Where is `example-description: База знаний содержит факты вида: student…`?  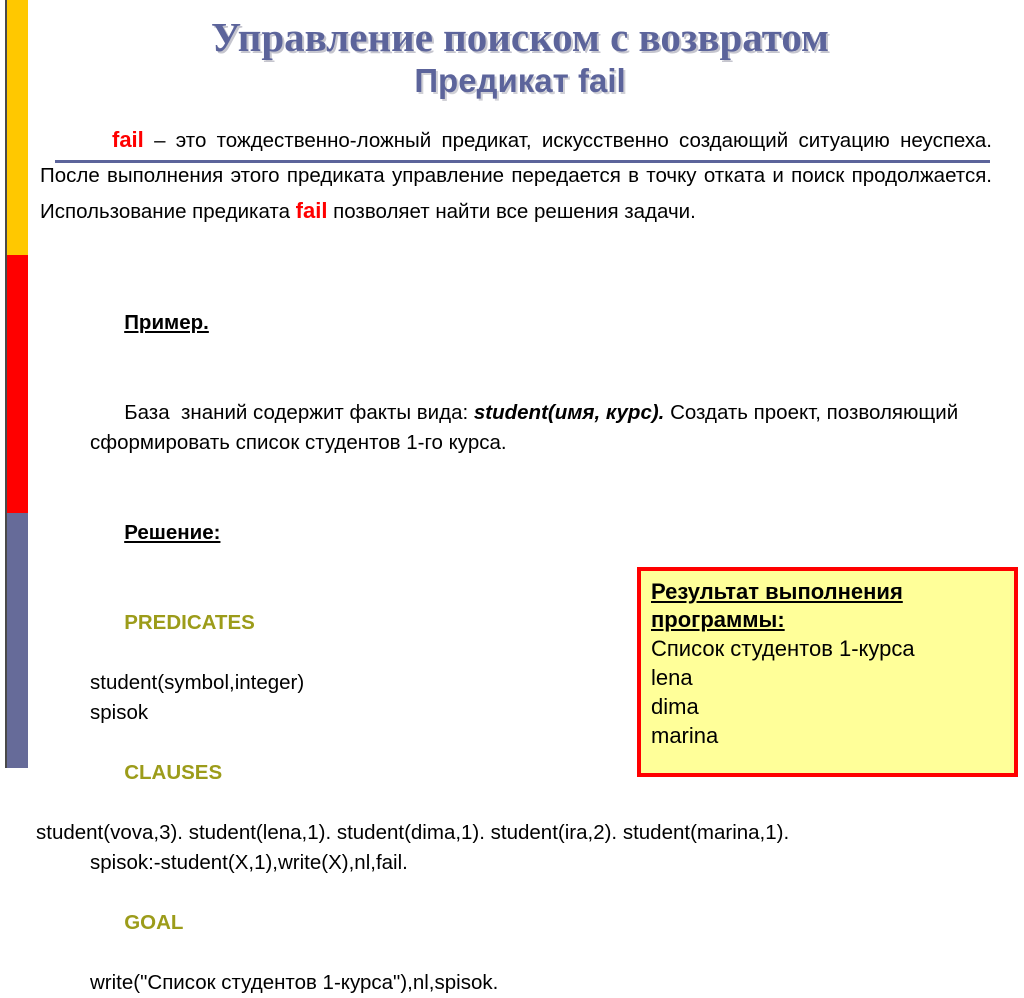
example-description: База знаний содержит факты вида: student… is located at coordinates (516, 428).